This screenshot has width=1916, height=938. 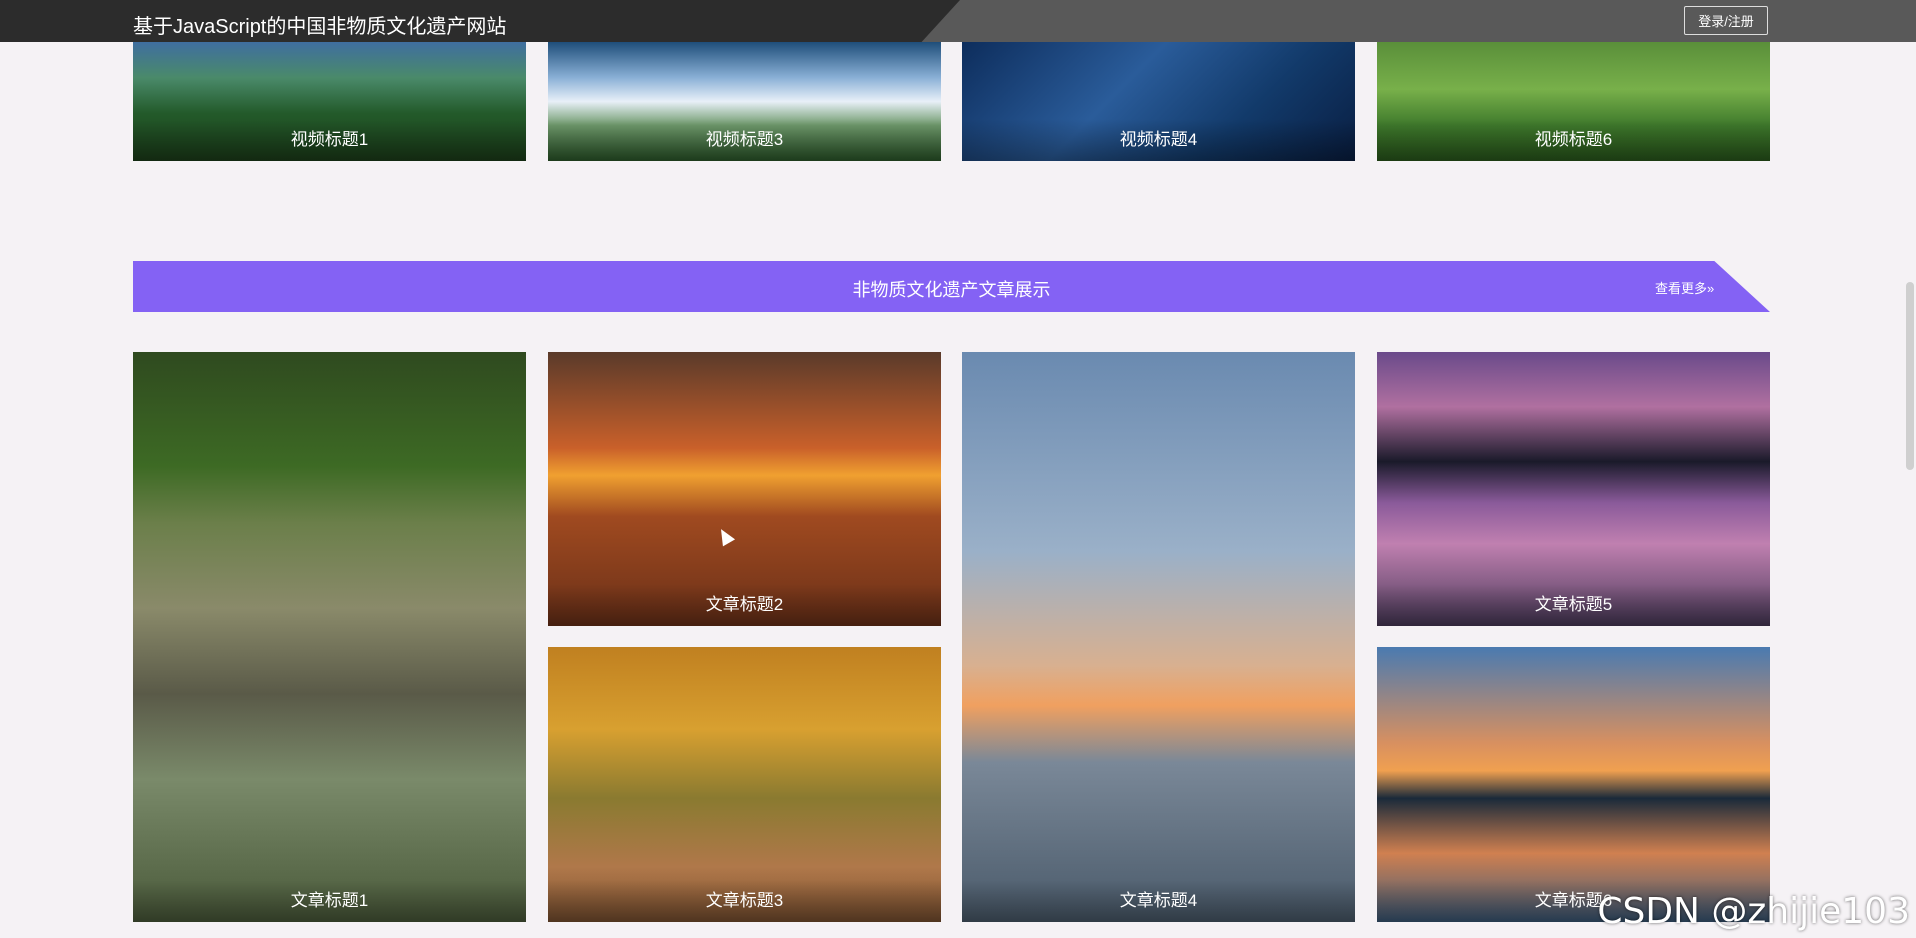 What do you see at coordinates (329, 901) in the screenshot?
I see `article-title: 文章标题1` at bounding box center [329, 901].